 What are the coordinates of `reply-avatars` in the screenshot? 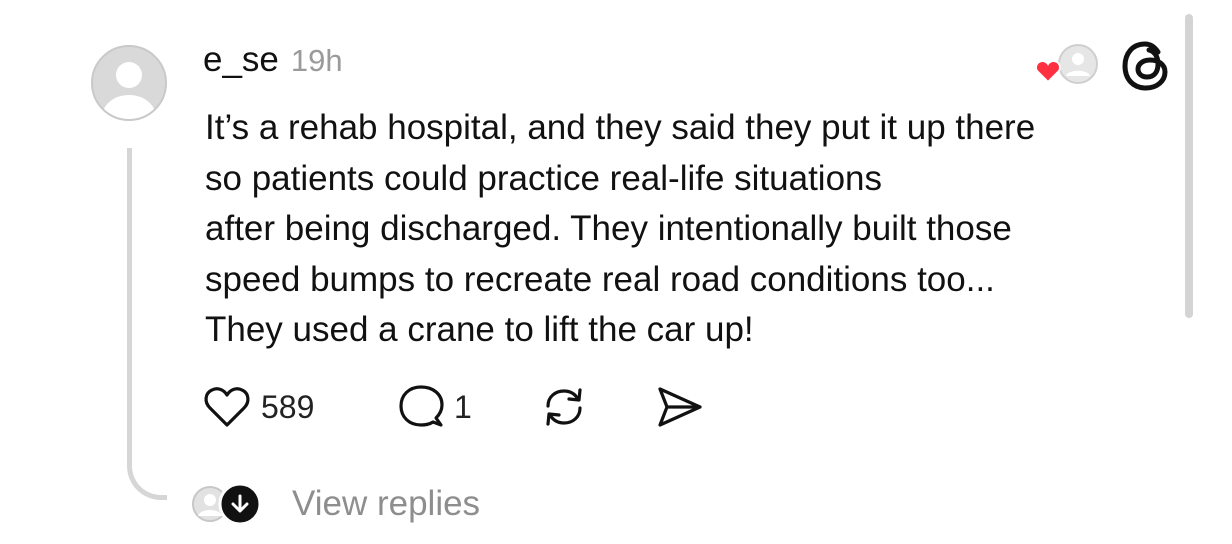 It's located at (228, 504).